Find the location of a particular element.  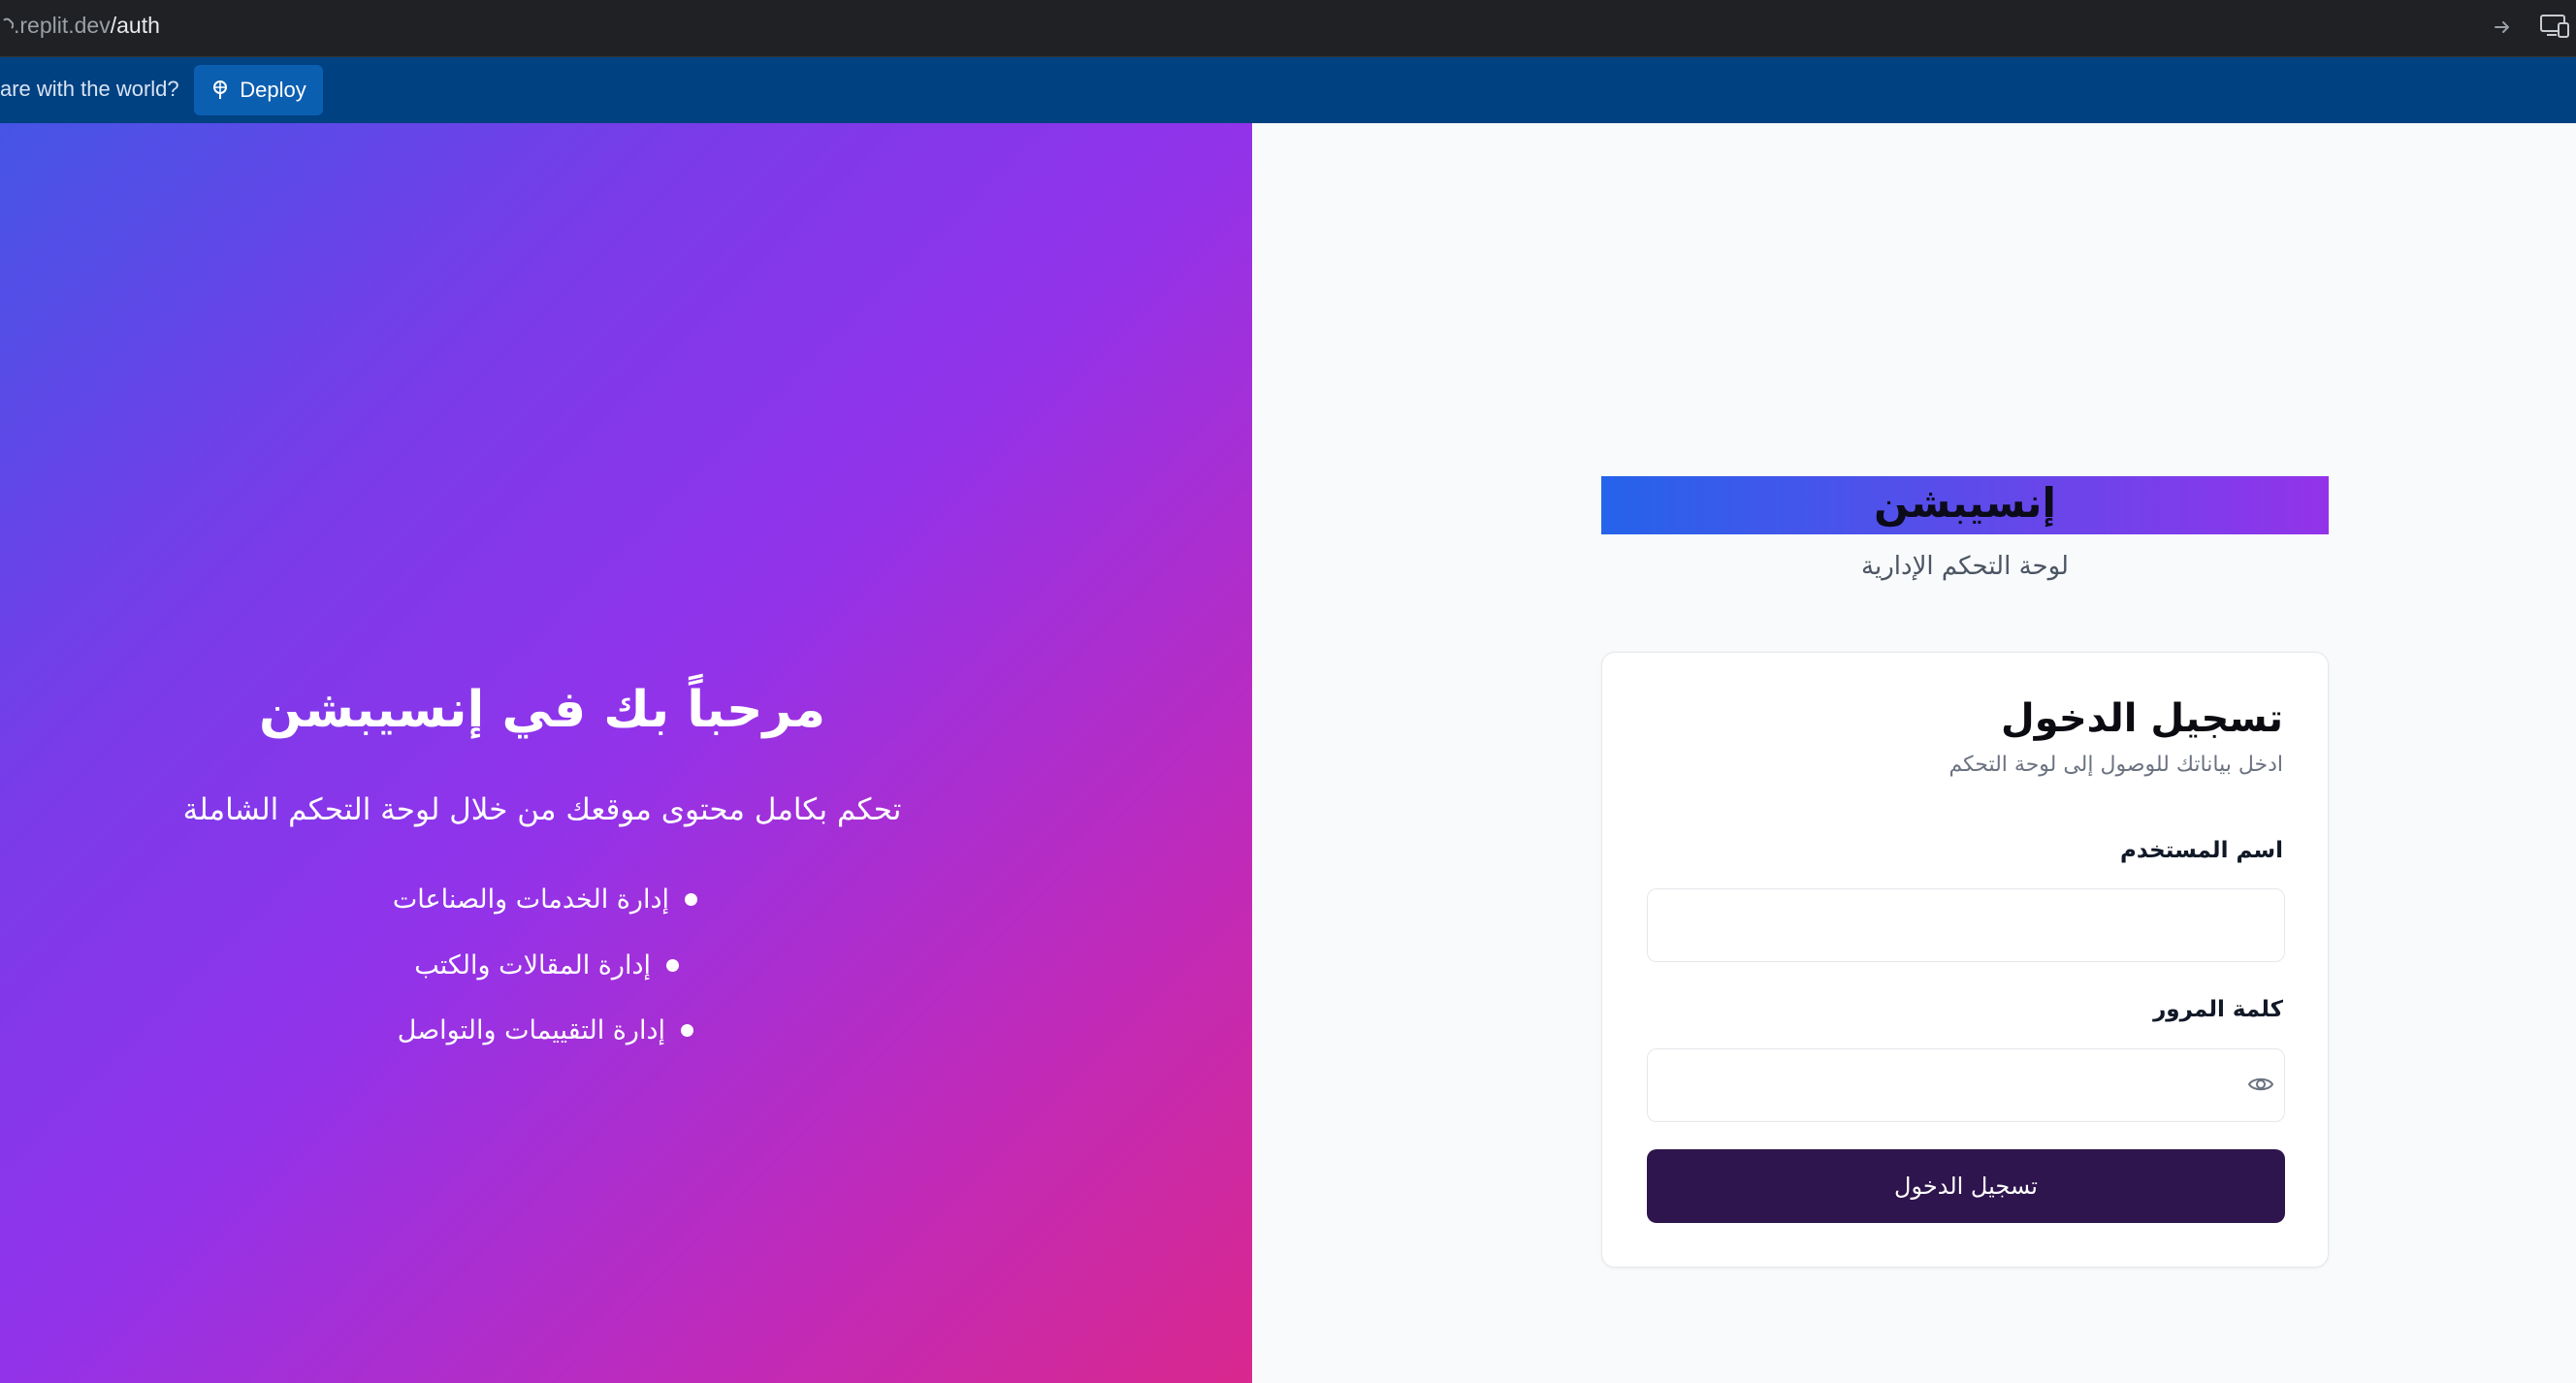

login-description: ادخل بياناتك للوصول إلى لوحة التحكم is located at coordinates (2115, 765).